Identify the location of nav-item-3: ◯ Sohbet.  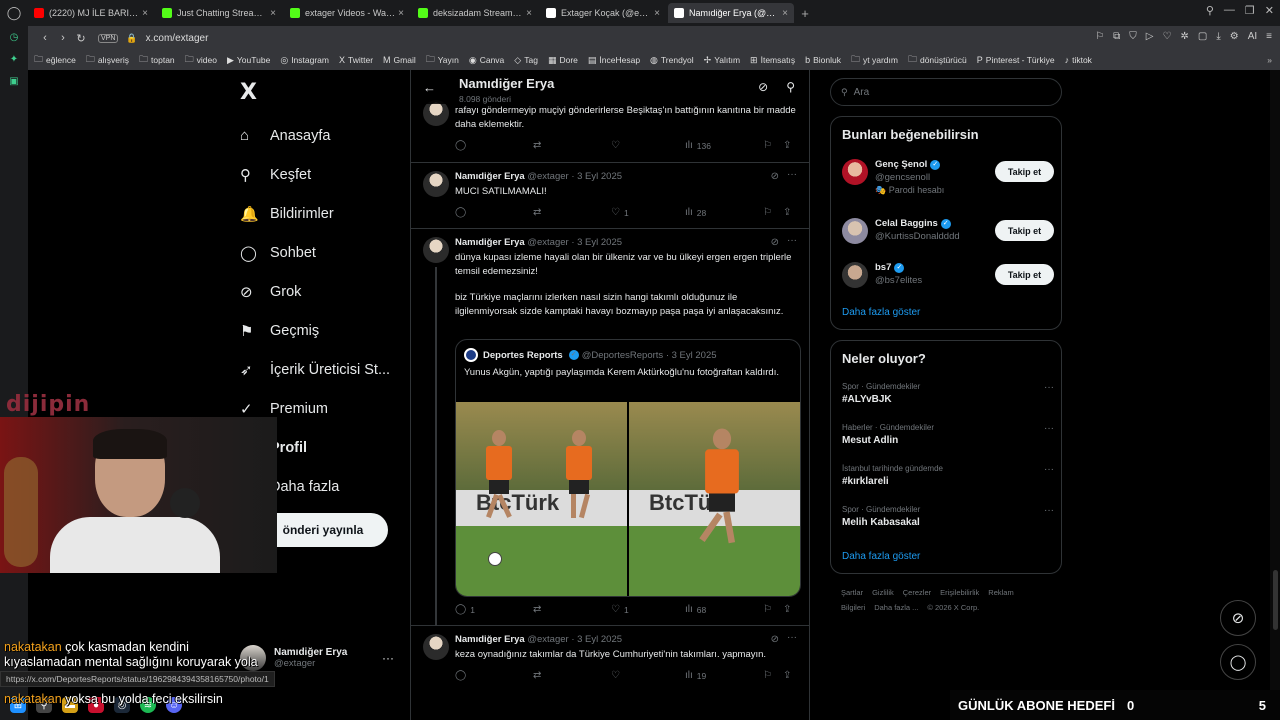
(315, 252).